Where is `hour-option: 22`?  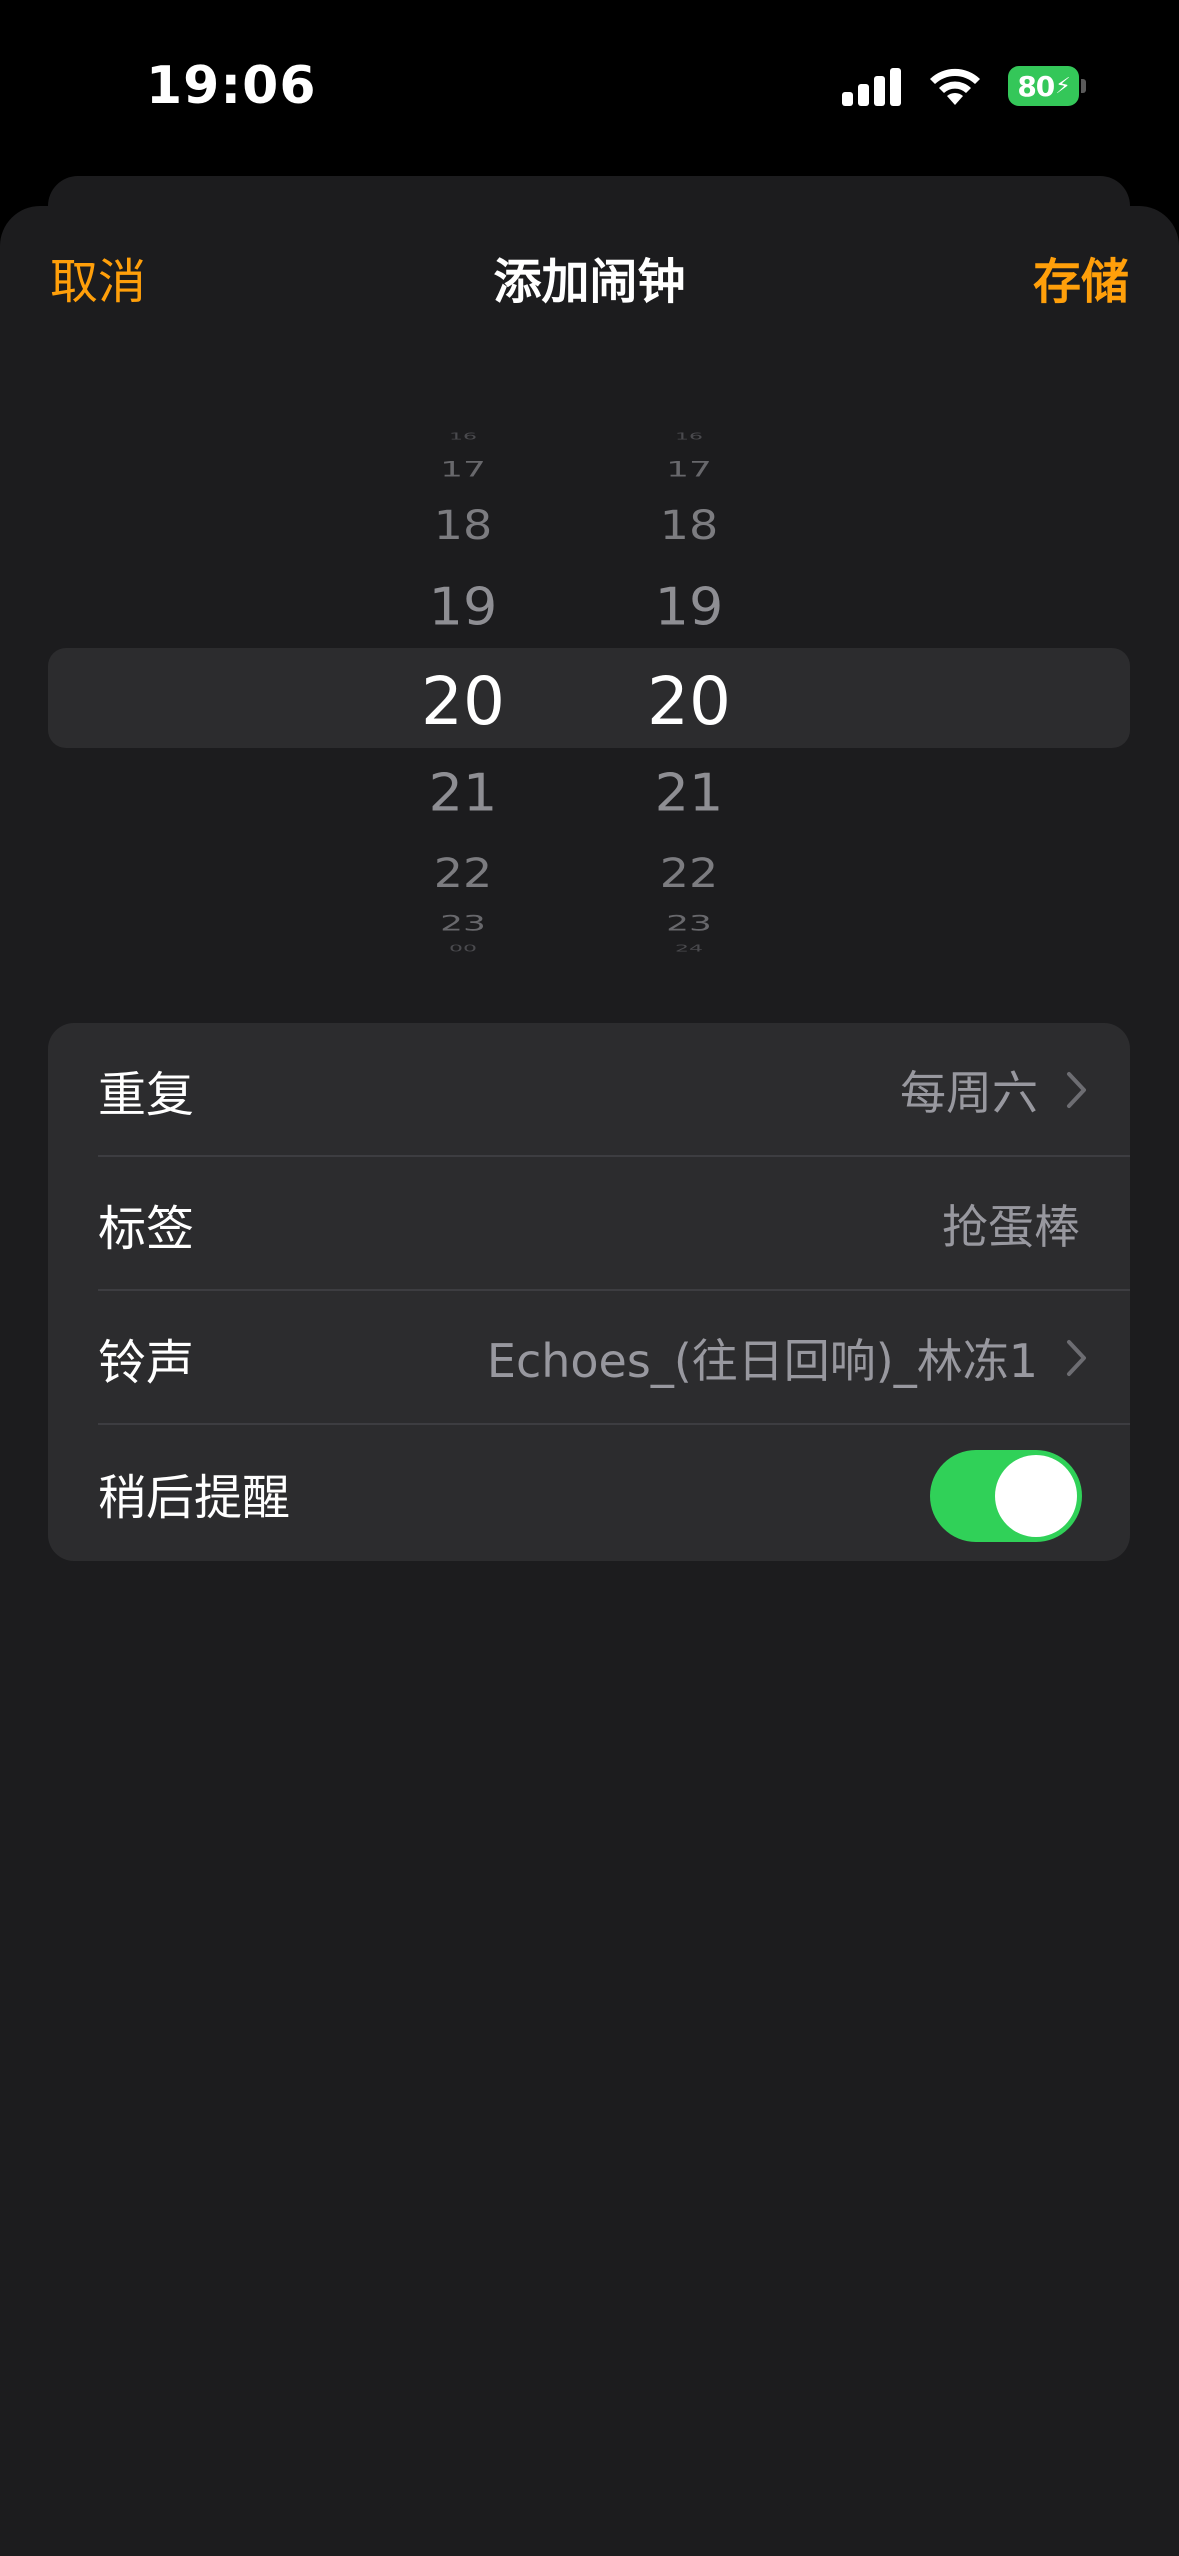
hour-option: 22 is located at coordinates (463, 873).